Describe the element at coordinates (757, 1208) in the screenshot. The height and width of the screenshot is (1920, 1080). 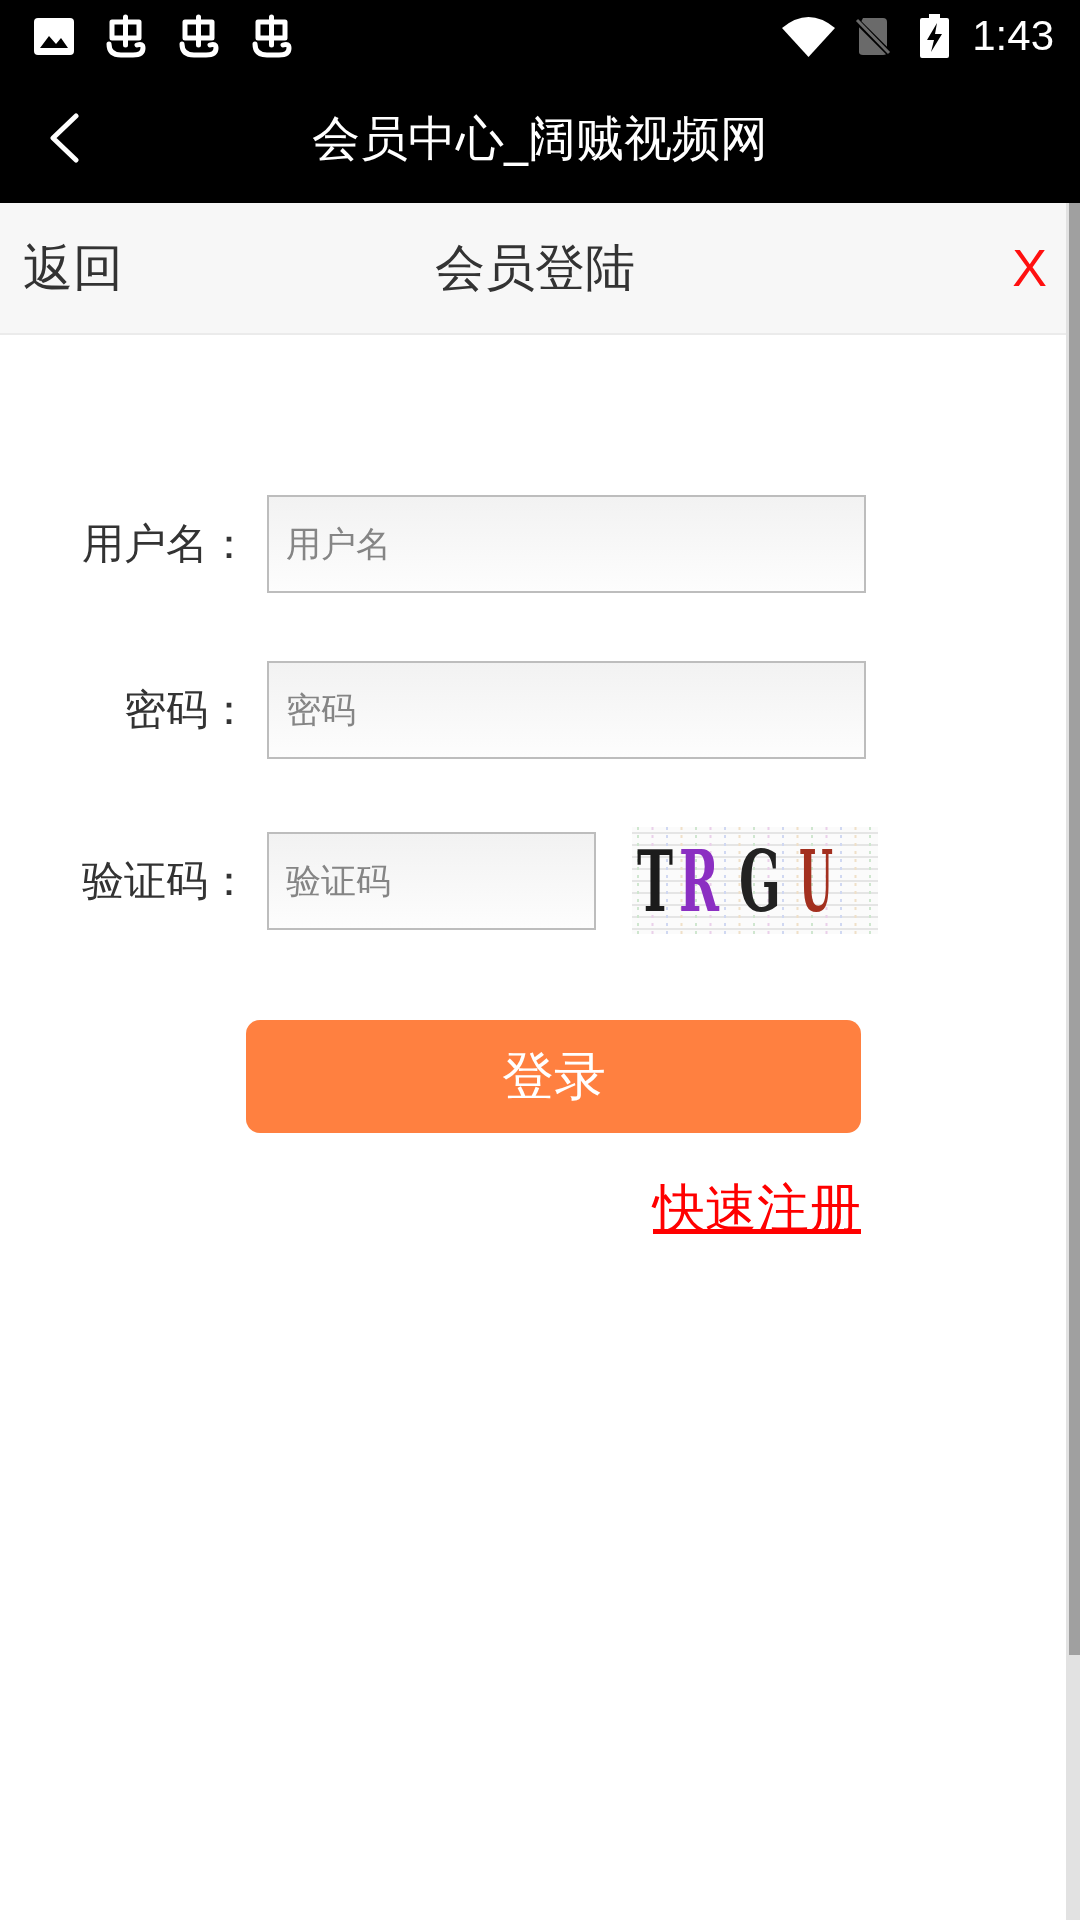
I see `register-link: 快速注册` at that location.